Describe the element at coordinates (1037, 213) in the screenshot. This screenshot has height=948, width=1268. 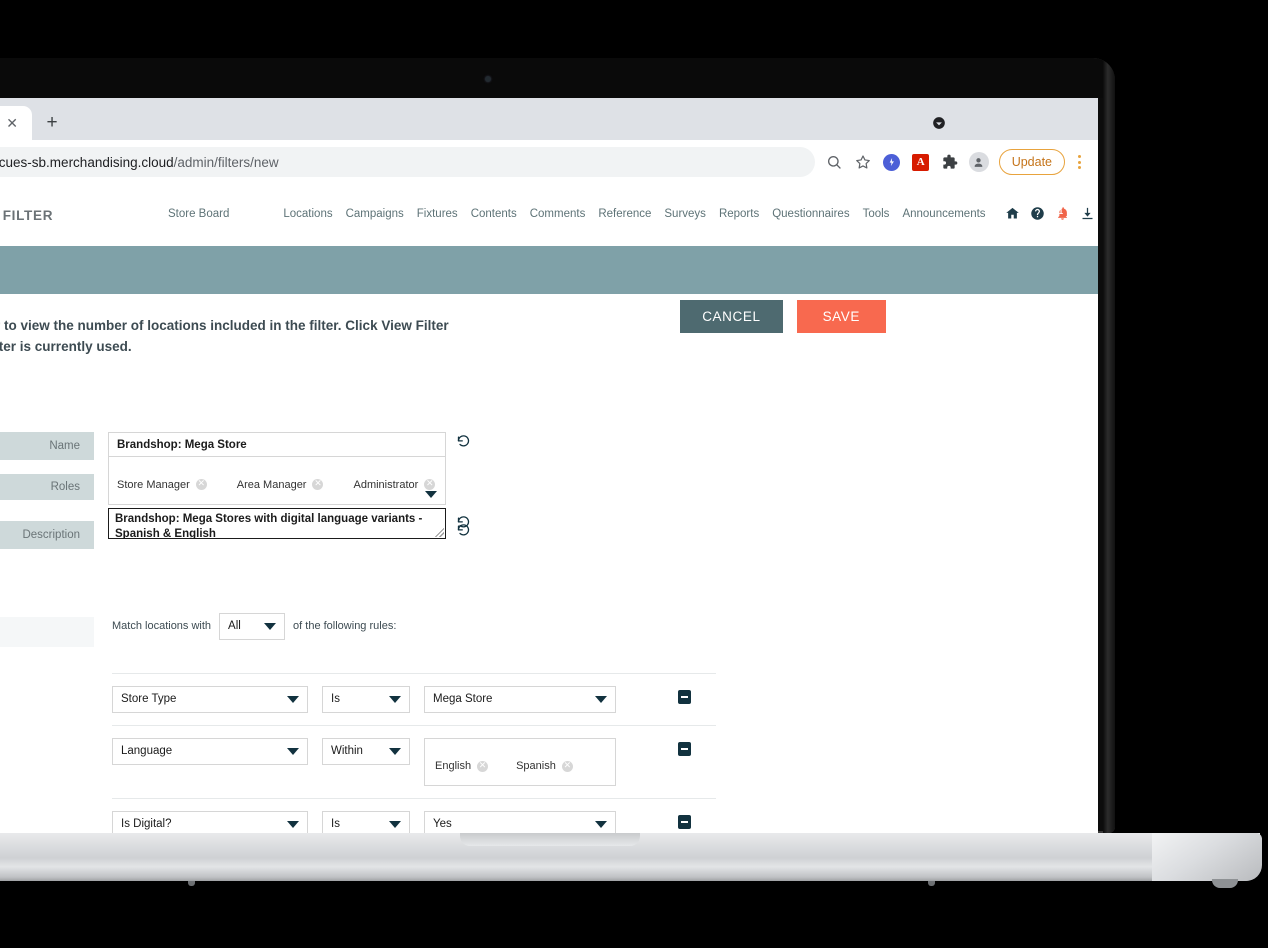
I see `help-icon` at that location.